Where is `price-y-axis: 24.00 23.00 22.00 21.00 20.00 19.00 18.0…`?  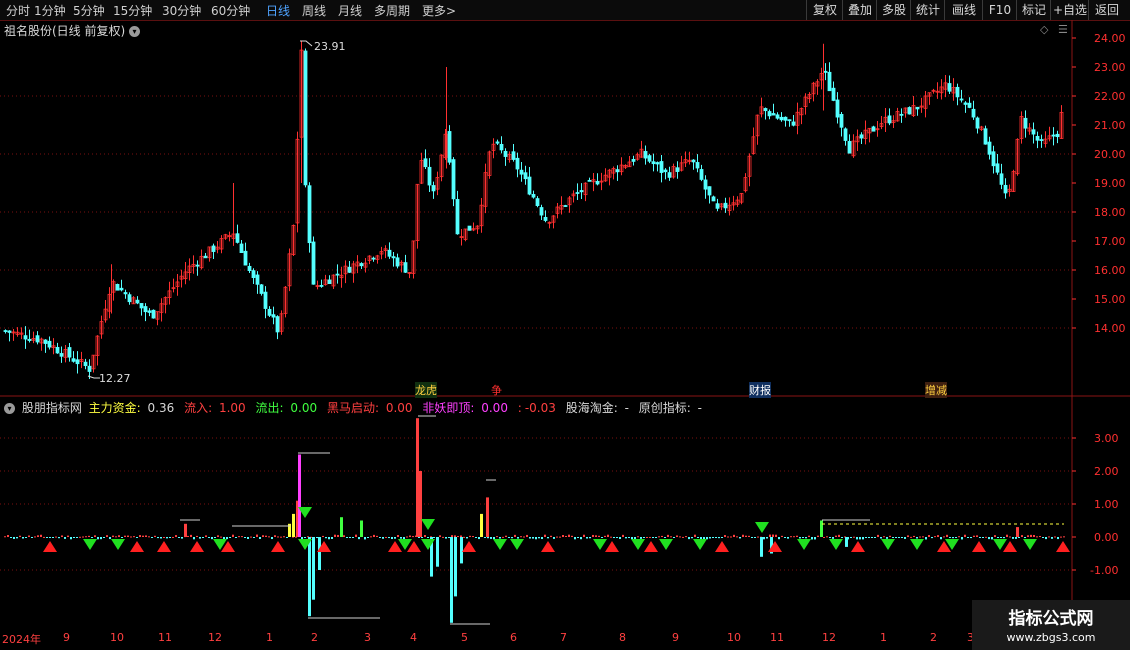 price-y-axis: 24.00 23.00 22.00 21.00 20.00 19.00 18.0… is located at coordinates (1110, 183).